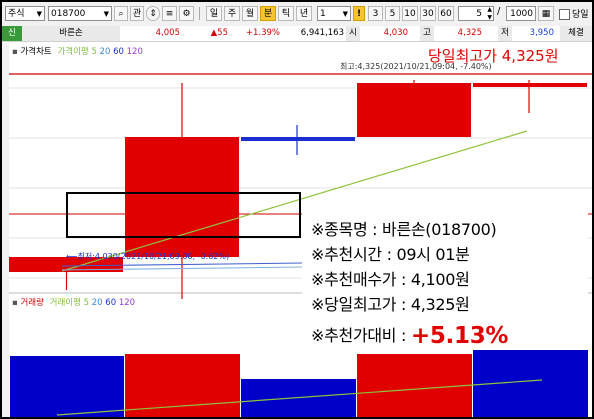  What do you see at coordinates (262, 33) in the screenshot?
I see `change-percent: +1.39%` at bounding box center [262, 33].